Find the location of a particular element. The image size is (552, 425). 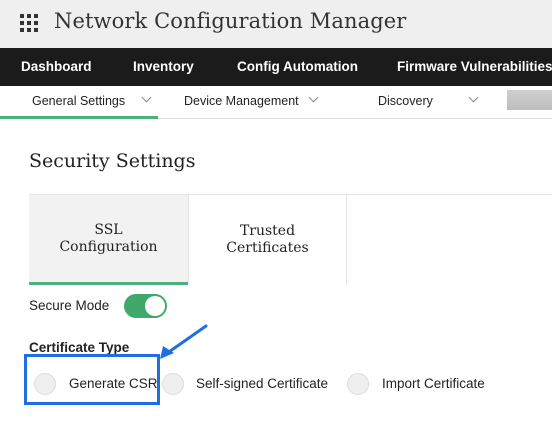

tab-trusted-label-line2: Certificates is located at coordinates (267, 247).